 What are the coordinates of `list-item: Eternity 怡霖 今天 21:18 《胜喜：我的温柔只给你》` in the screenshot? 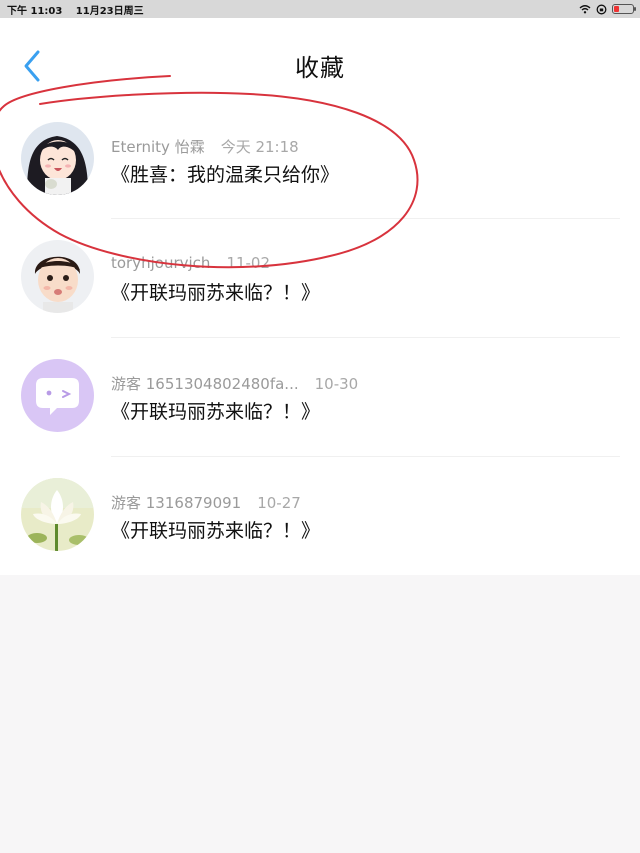 It's located at (320, 159).